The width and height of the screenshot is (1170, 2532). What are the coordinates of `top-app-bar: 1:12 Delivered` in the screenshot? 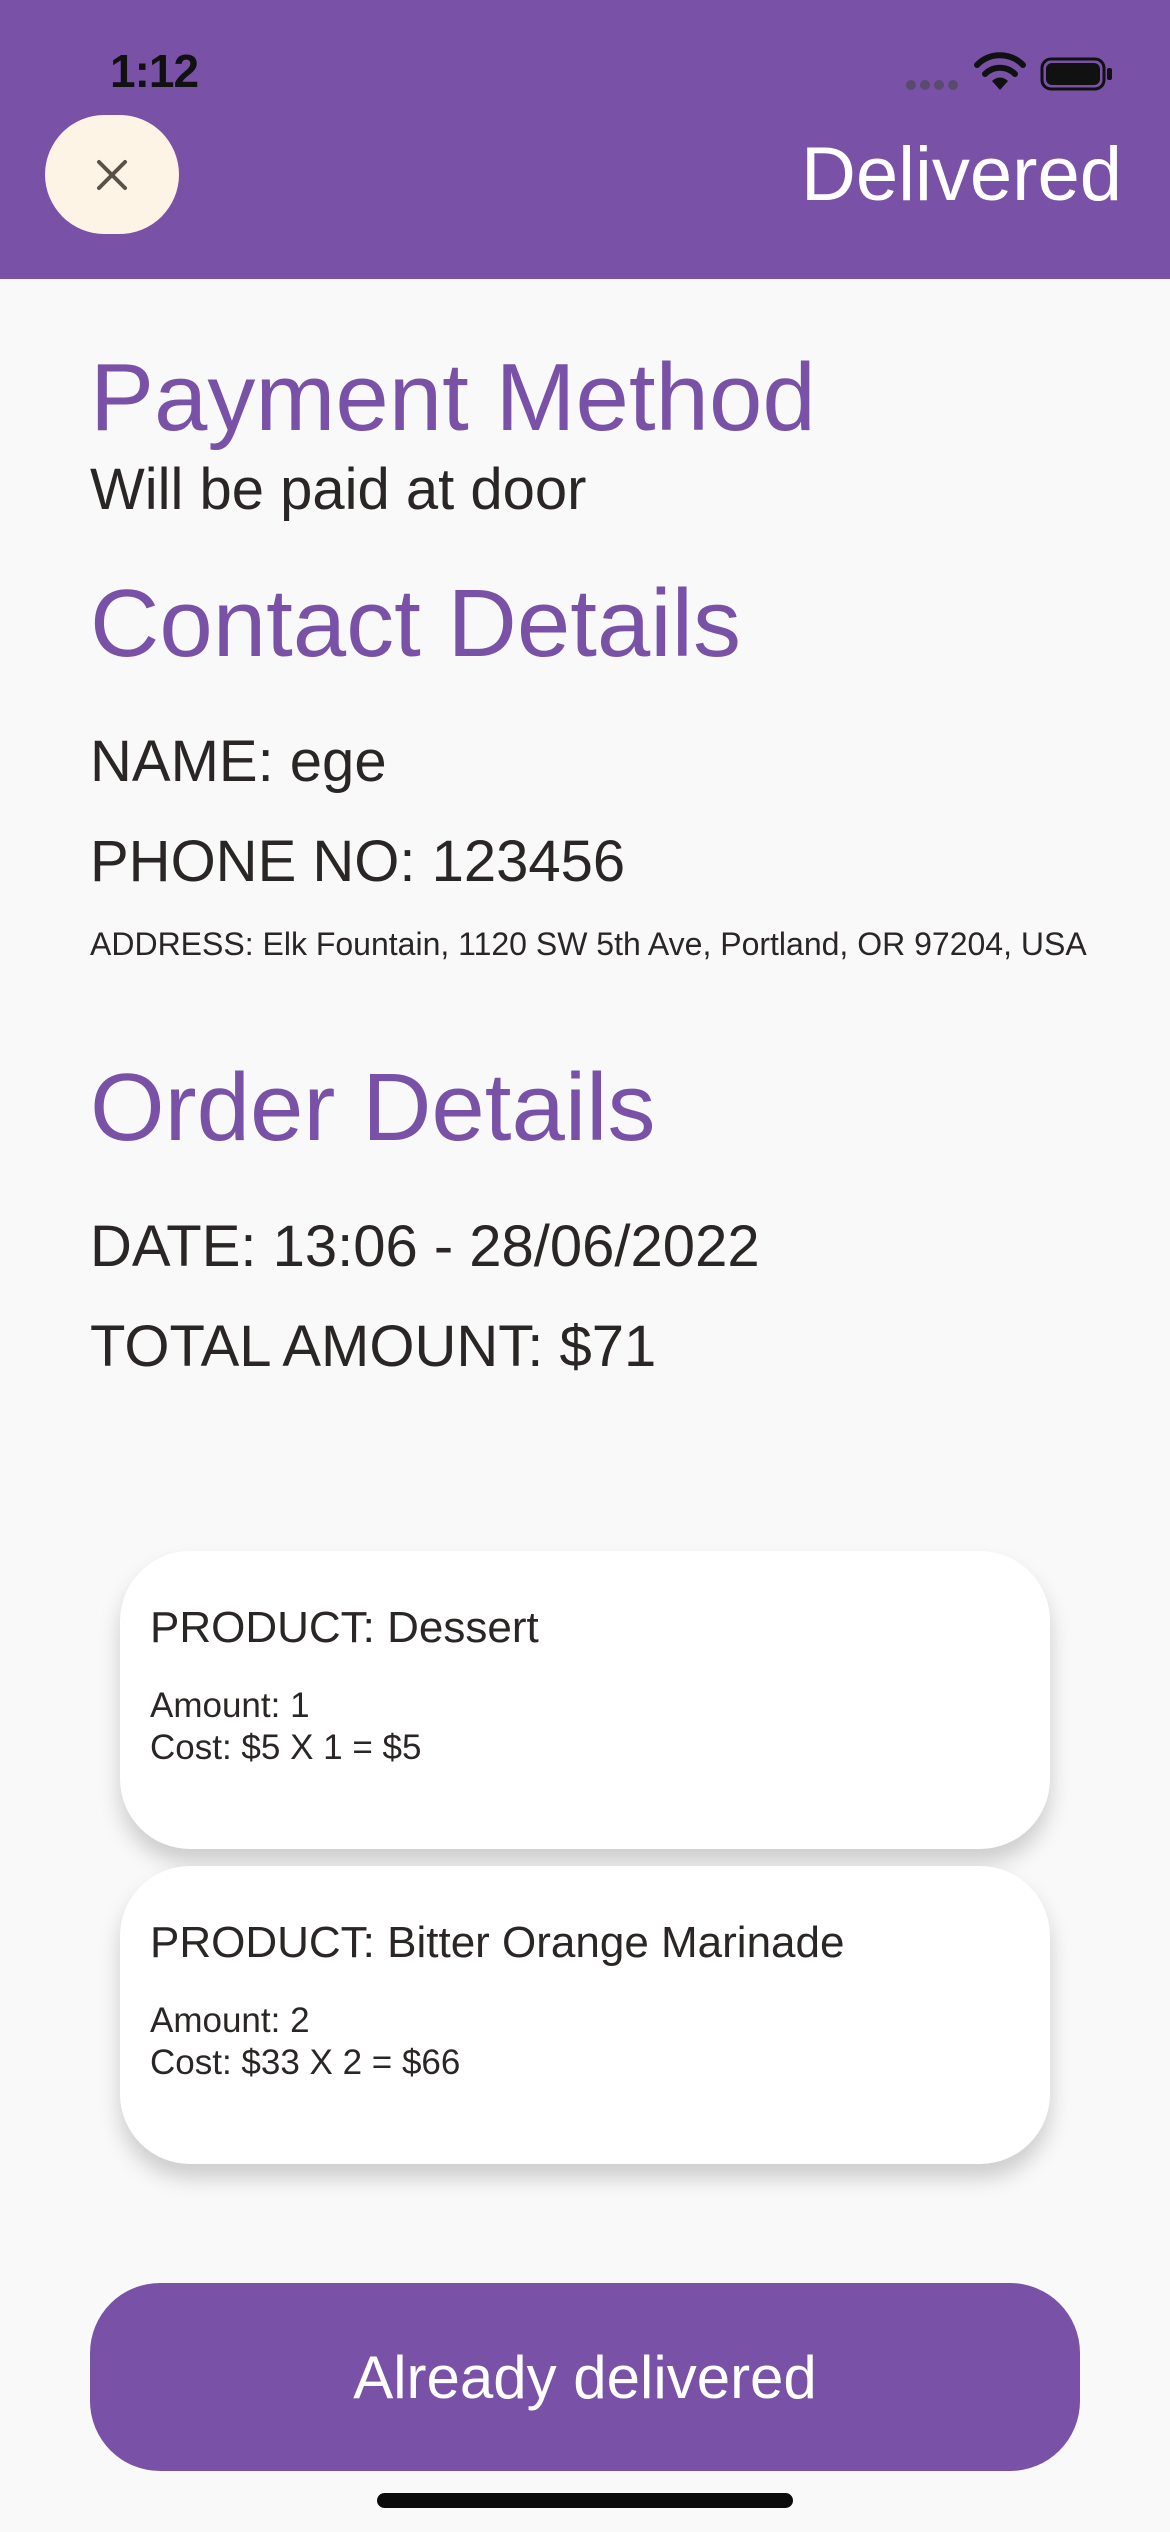 It's located at (585, 139).